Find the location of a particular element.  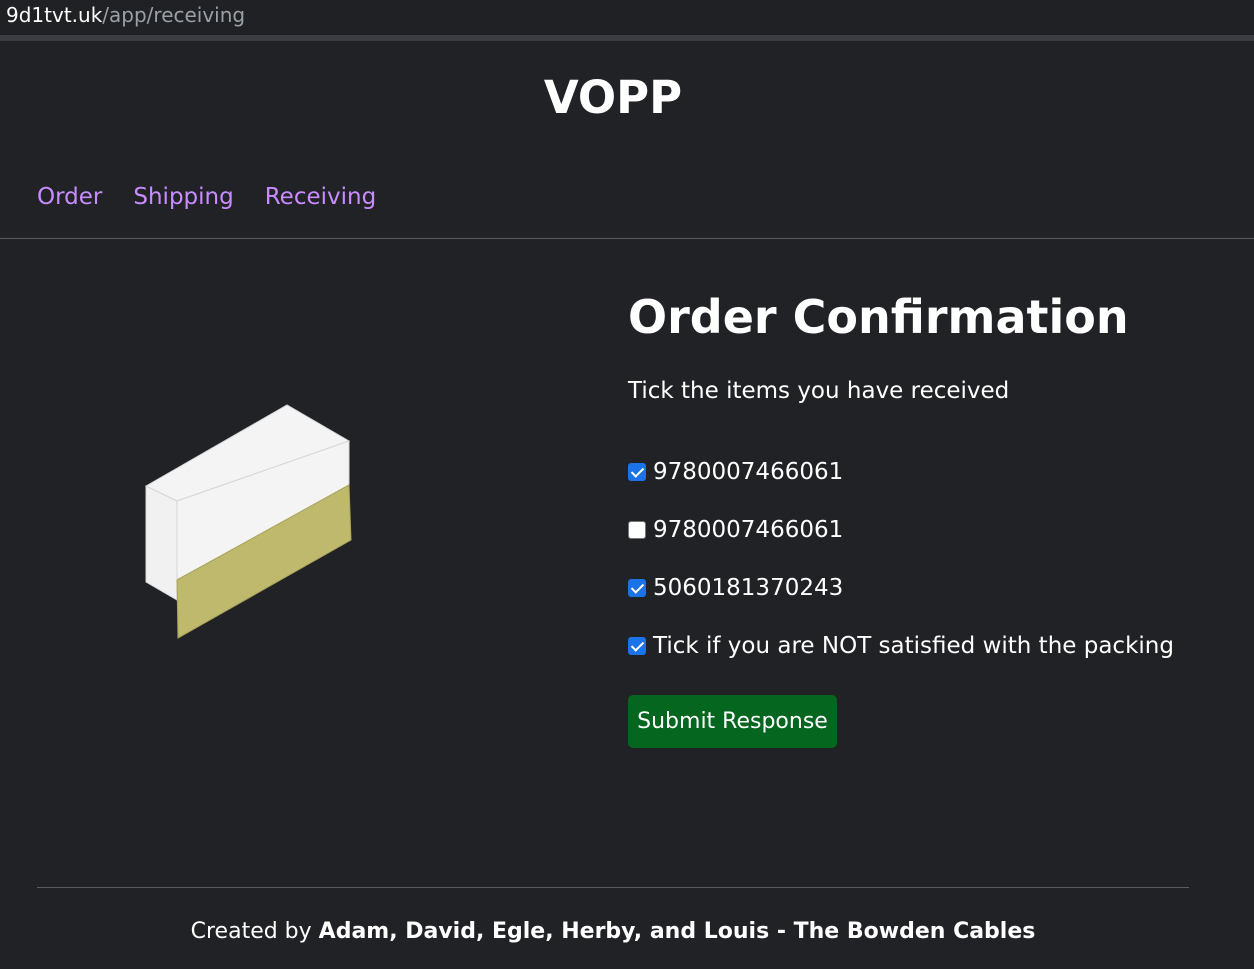

url-host: 9d1tvt.uk is located at coordinates (54, 15).